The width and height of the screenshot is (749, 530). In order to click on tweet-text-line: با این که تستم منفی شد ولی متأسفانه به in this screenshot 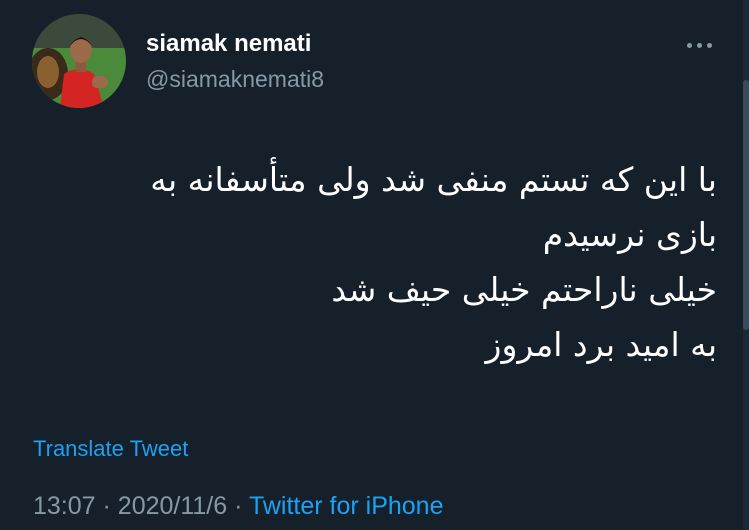, I will do `click(433, 179)`.